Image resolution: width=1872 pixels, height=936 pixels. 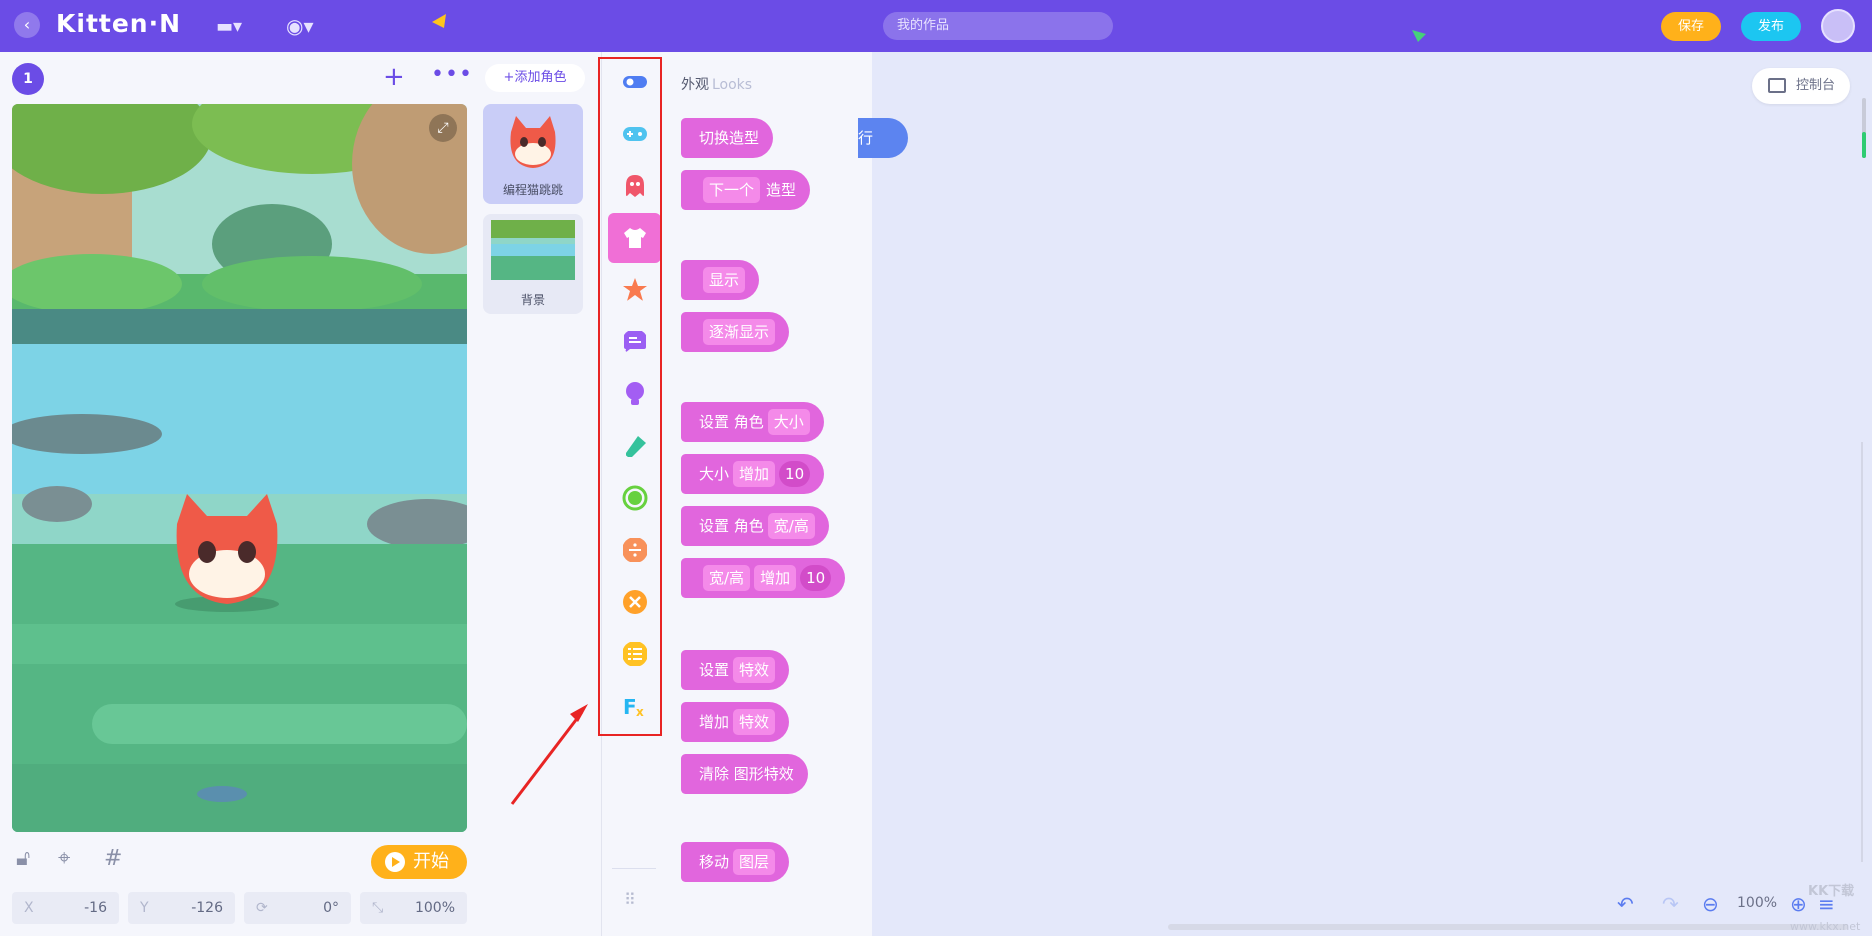 I want to click on sprite-item-background: 背景, so click(x=533, y=264).